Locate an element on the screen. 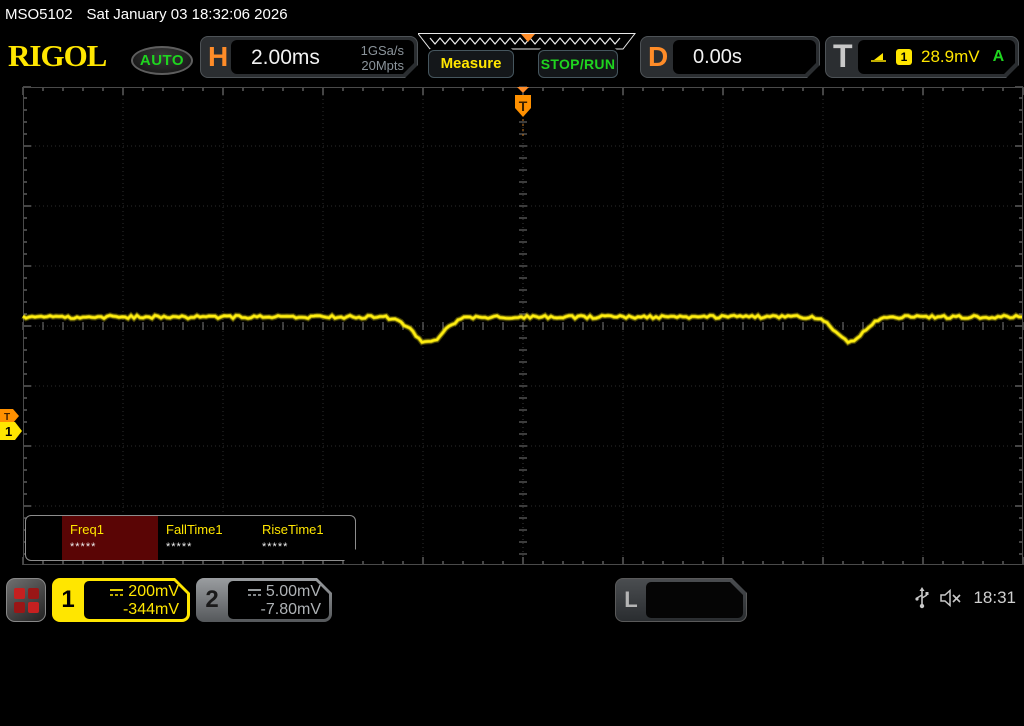  channel1-button: 1 200mV -344mV is located at coordinates (121, 600).